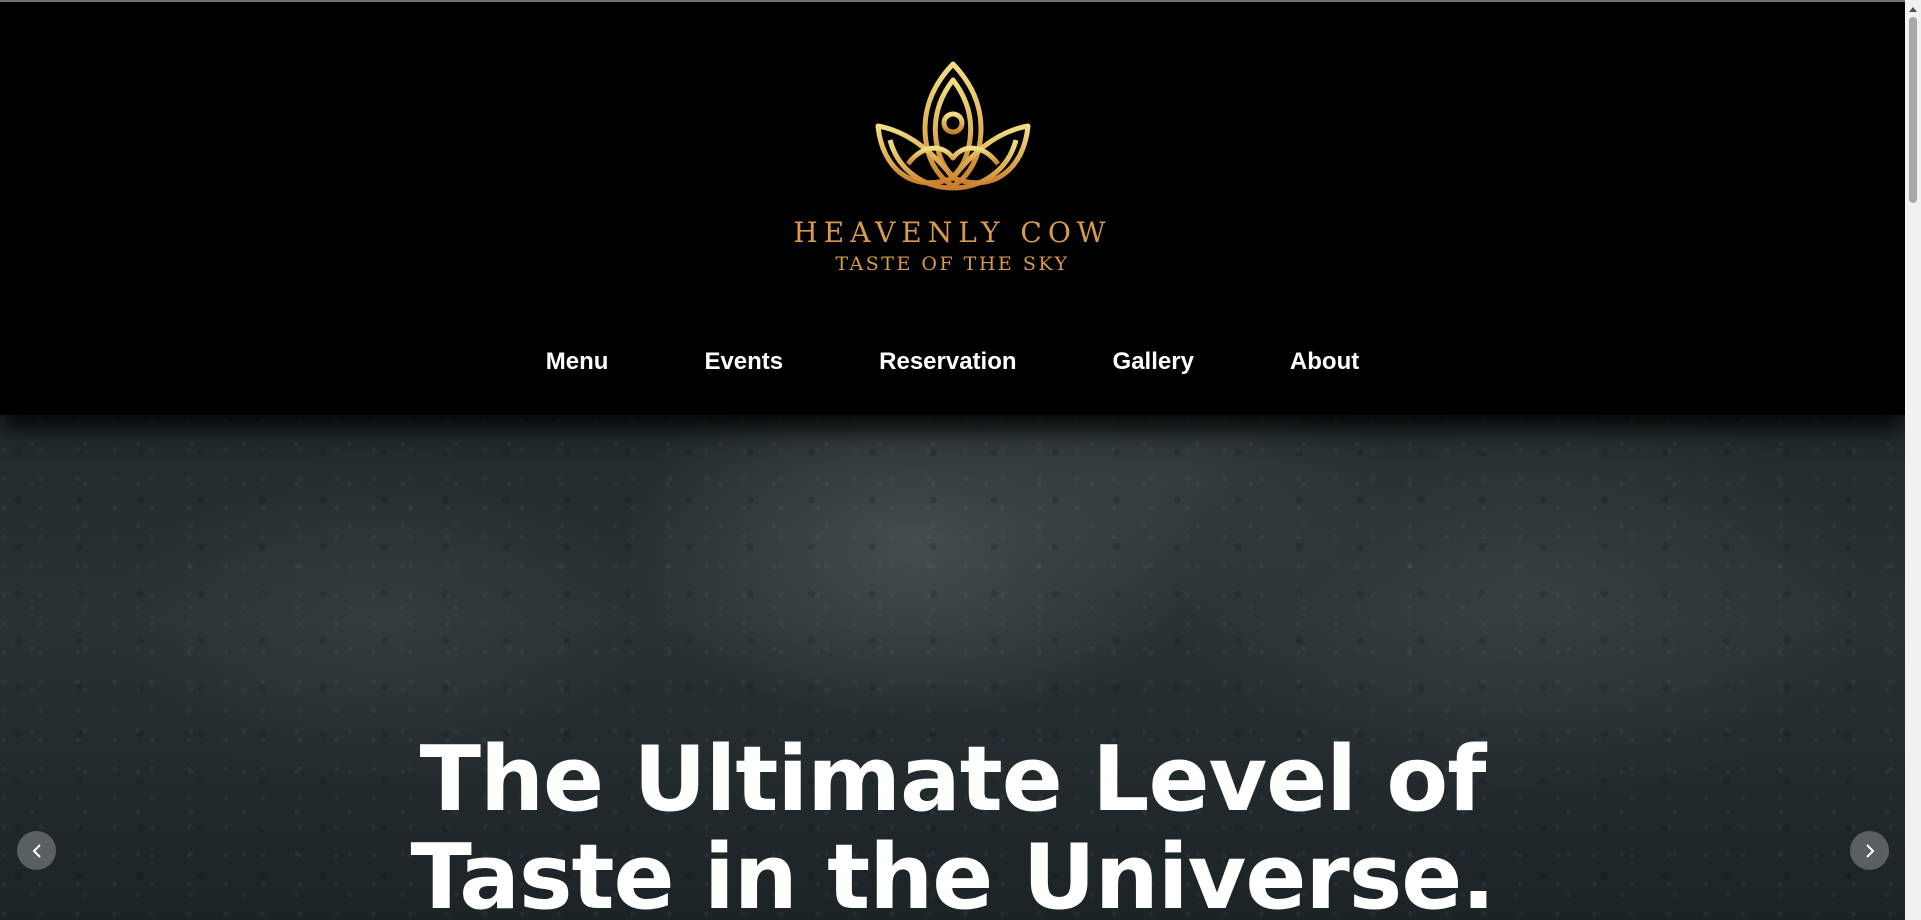 This screenshot has height=920, width=1921. I want to click on nav-item-menu: Menu, so click(577, 362).